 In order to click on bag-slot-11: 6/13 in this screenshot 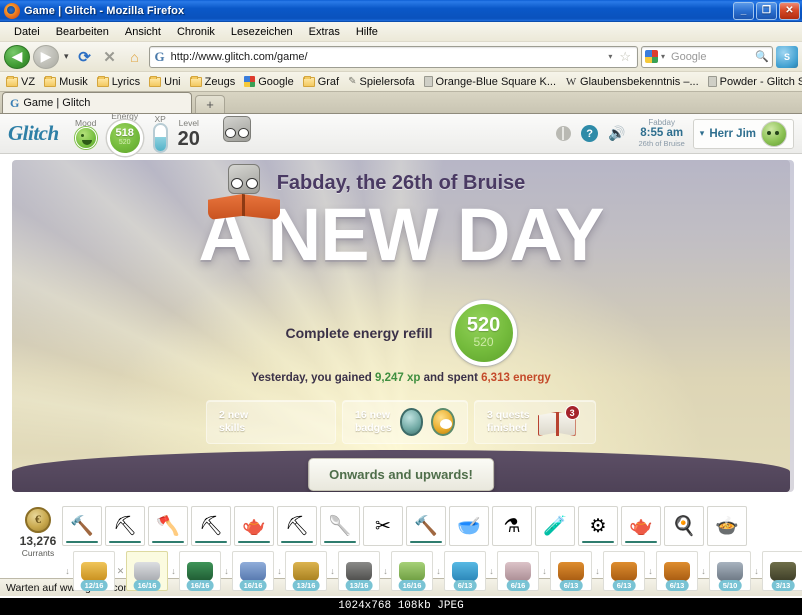, I will do `click(677, 571)`.